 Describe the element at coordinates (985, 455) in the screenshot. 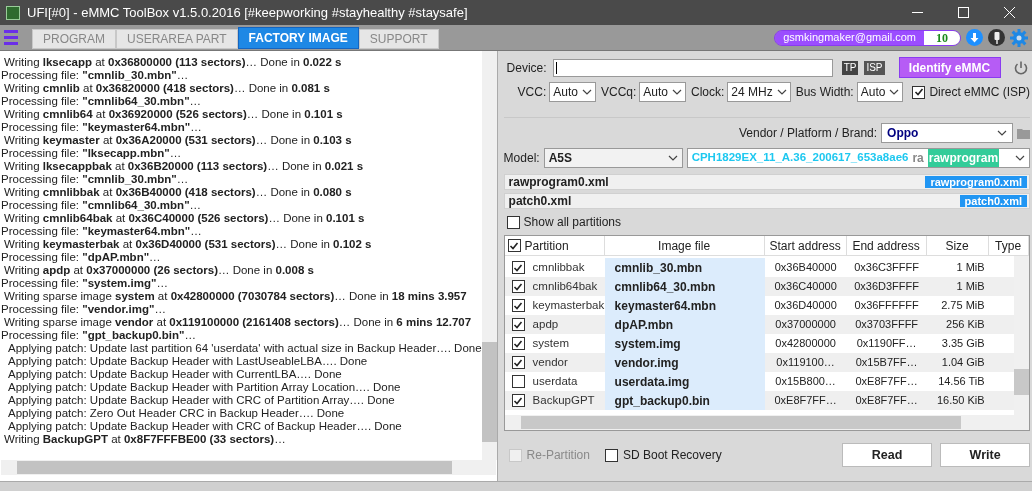

I see `action-button: Write` at that location.